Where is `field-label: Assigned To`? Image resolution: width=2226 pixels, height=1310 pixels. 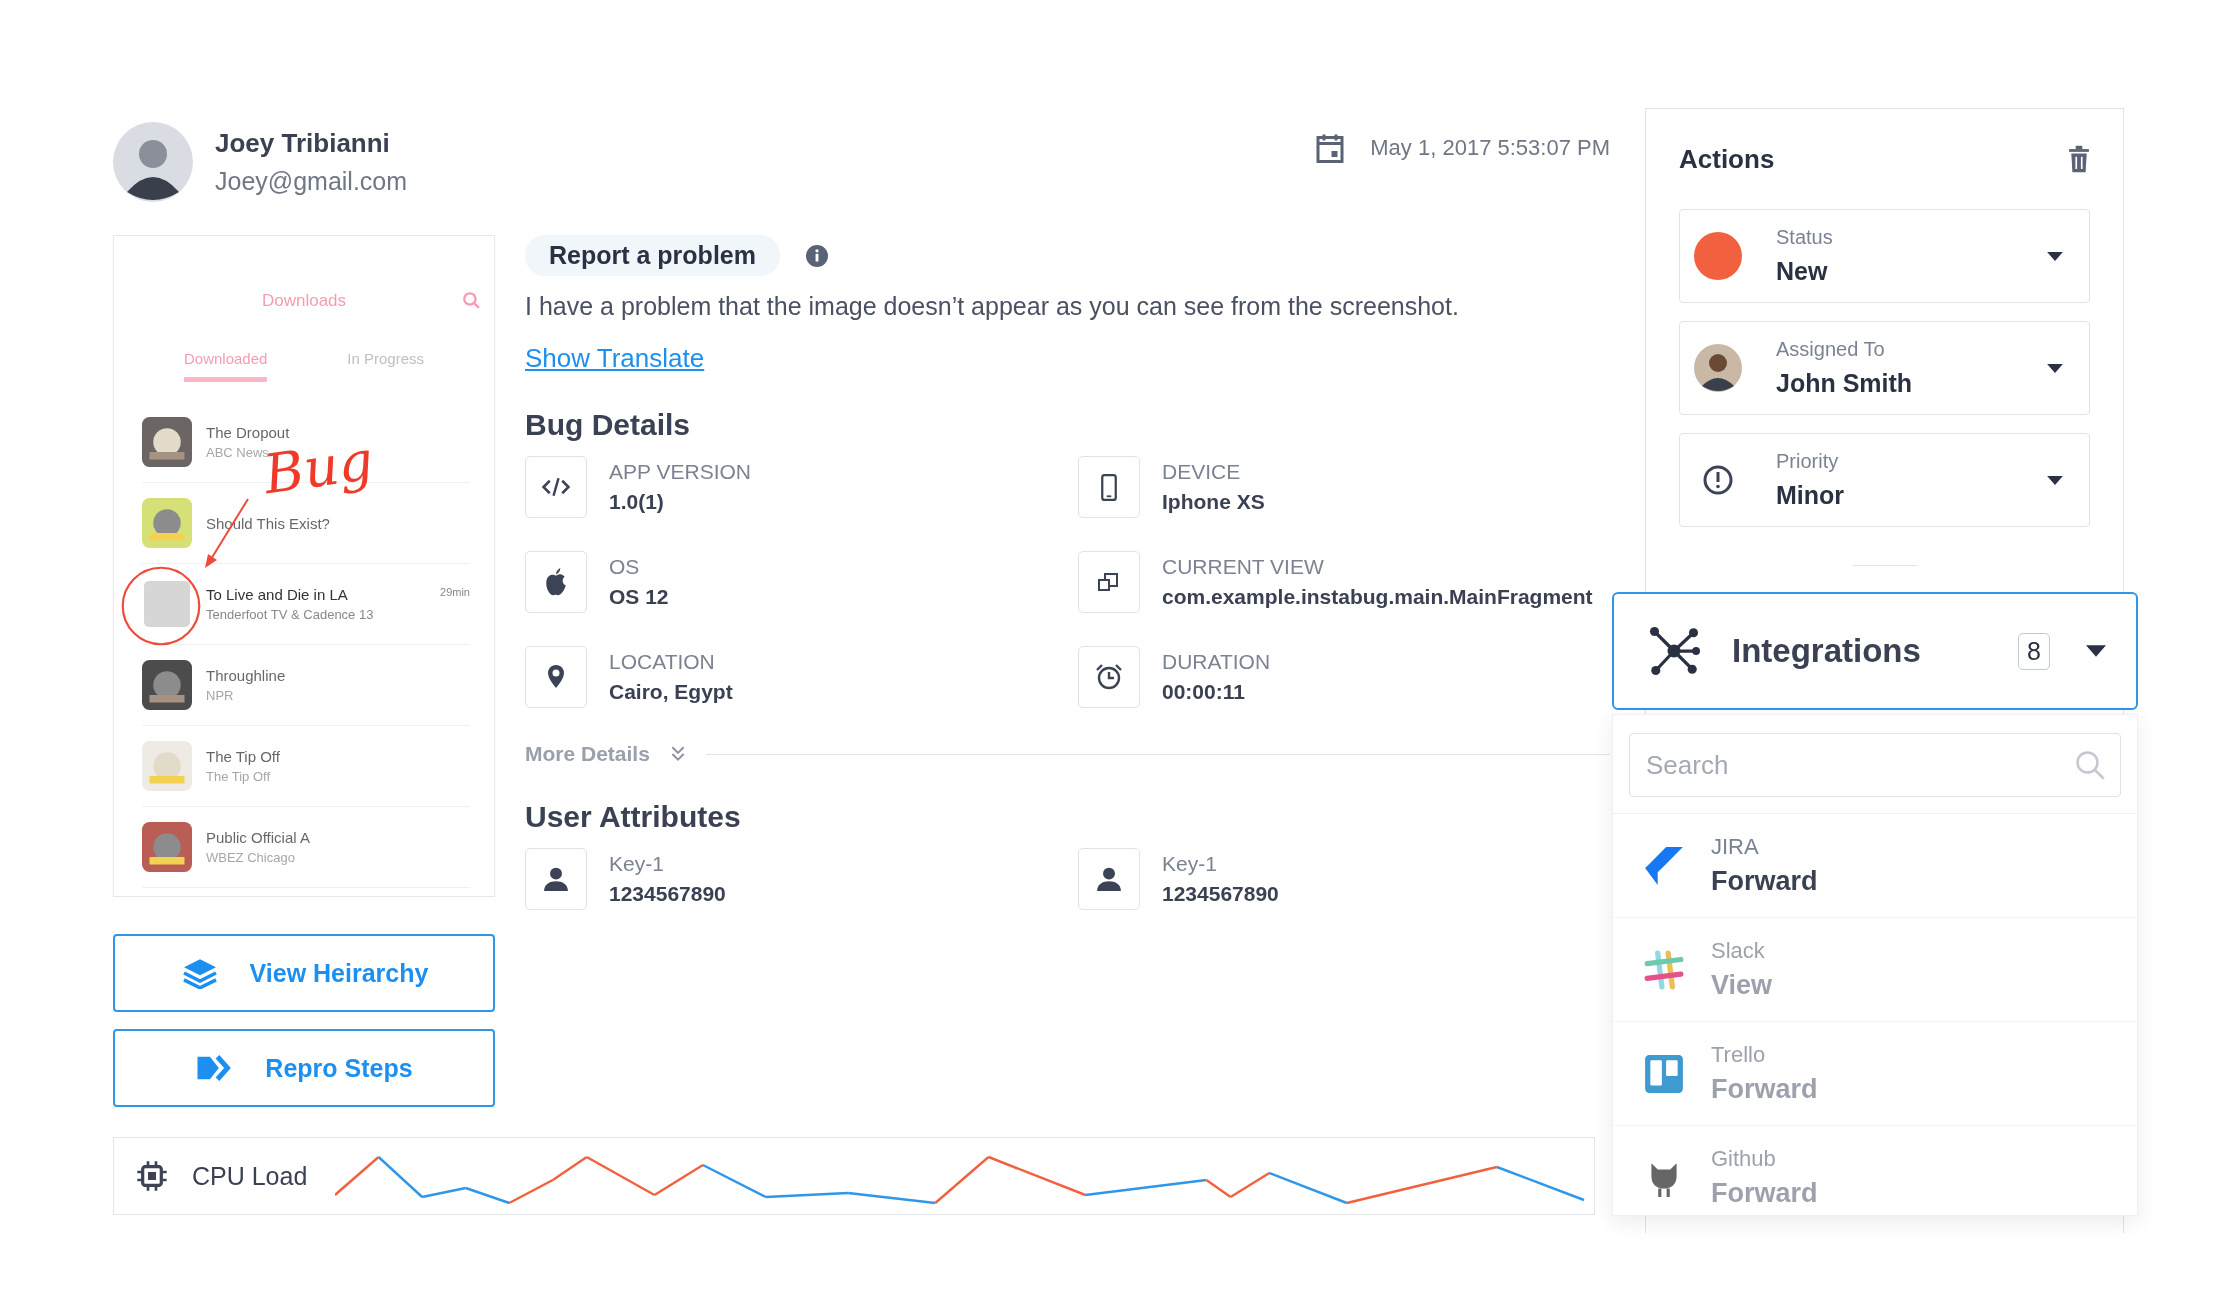 field-label: Assigned To is located at coordinates (1831, 349).